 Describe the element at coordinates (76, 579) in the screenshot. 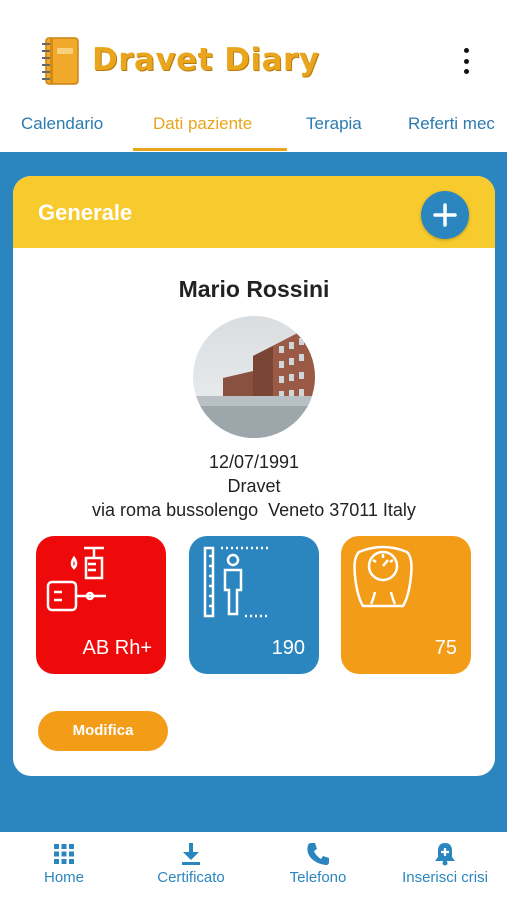

I see `blood-transfusion-icon` at that location.